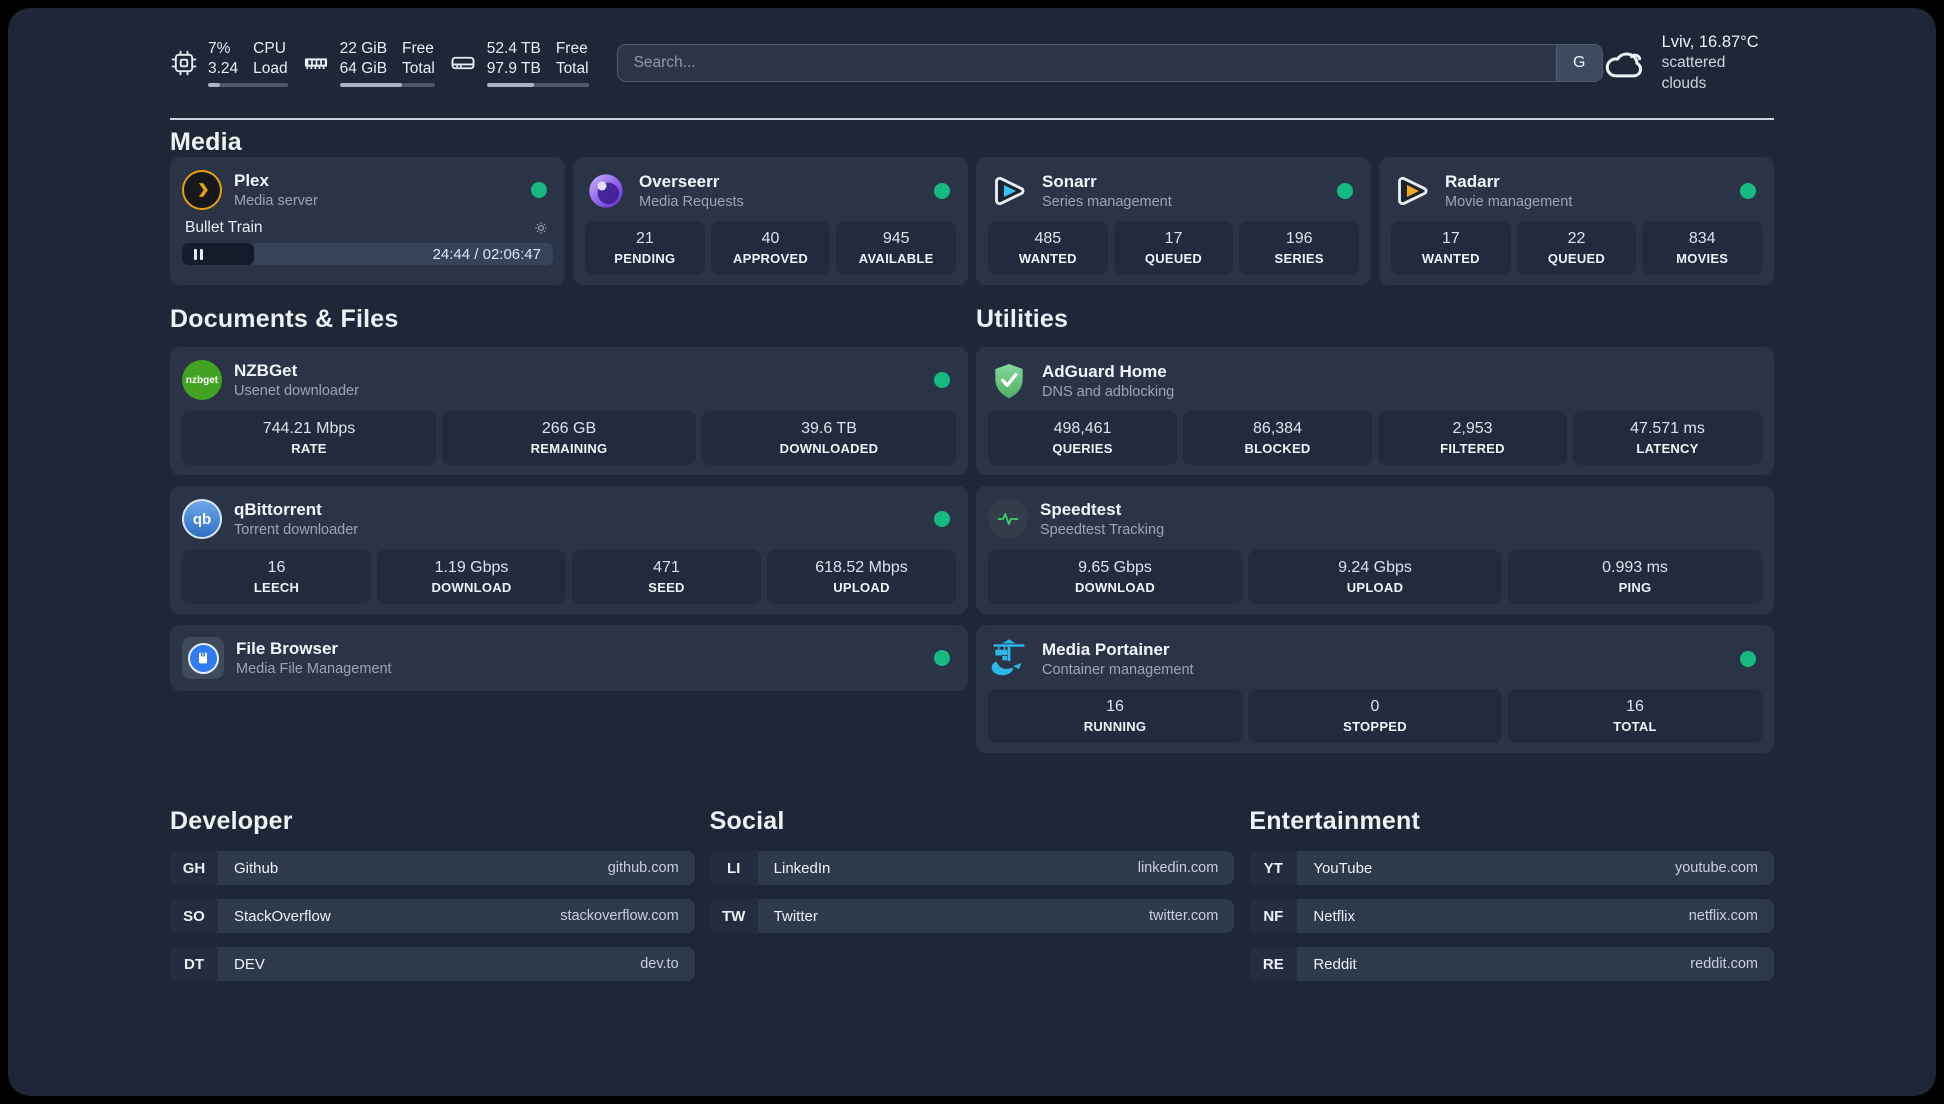  Describe the element at coordinates (829, 438) in the screenshot. I see `stat-tile: 39.6 TB DOWNLOADED` at that location.